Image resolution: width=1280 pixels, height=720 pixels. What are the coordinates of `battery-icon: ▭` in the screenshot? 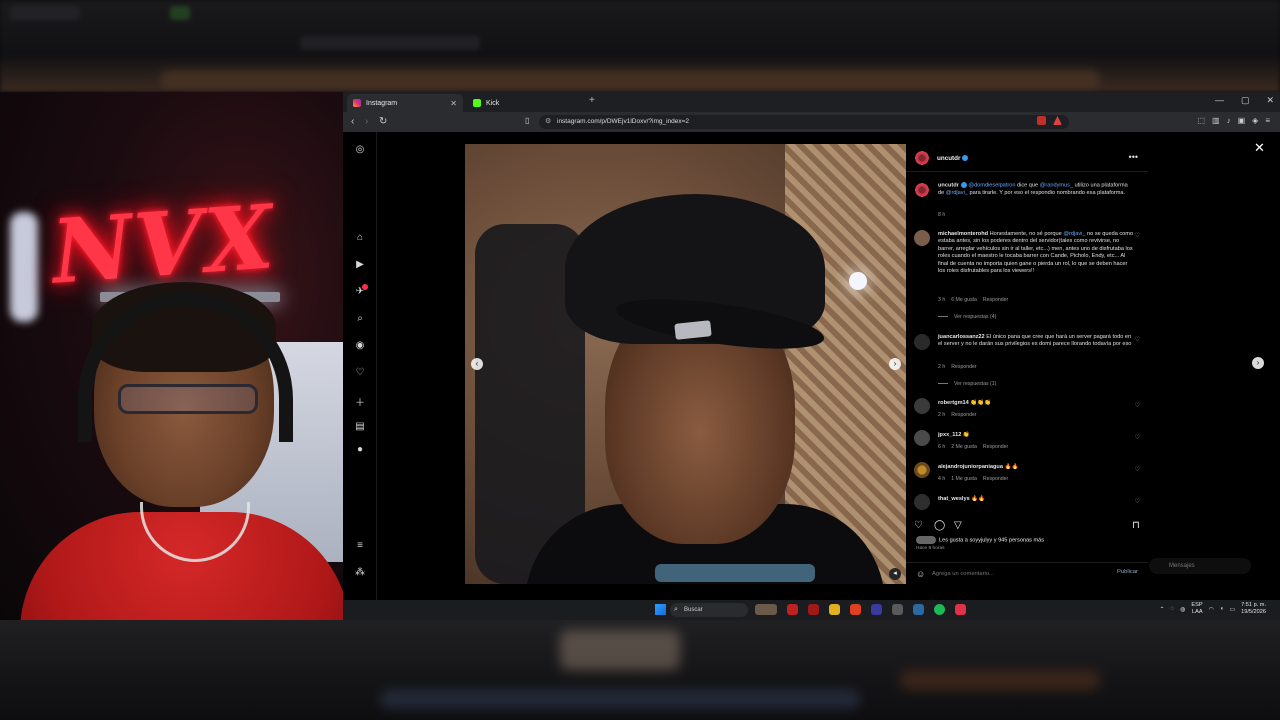 It's located at (1232, 609).